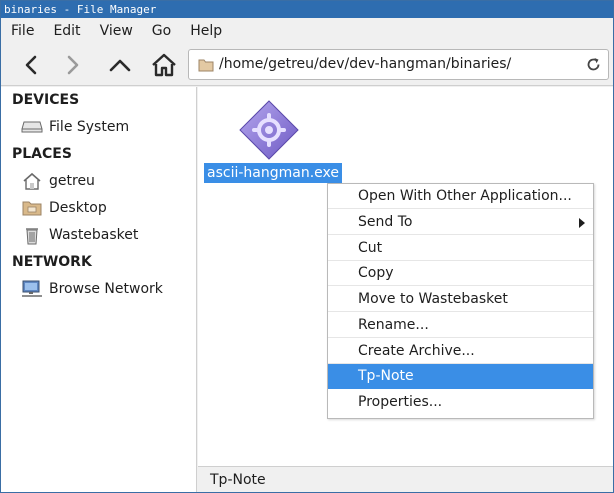 The height and width of the screenshot is (493, 614). I want to click on sidebar-heading-network: NETWORK, so click(52, 262).